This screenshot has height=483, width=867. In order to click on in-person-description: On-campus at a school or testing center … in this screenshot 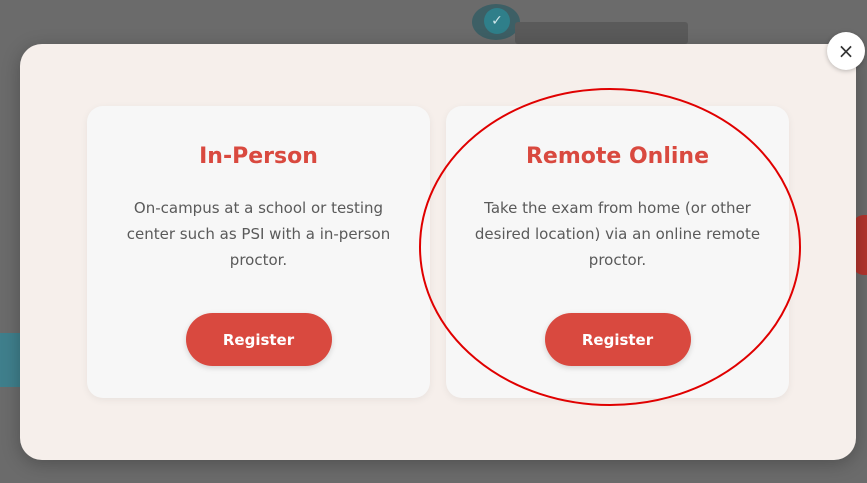, I will do `click(258, 234)`.